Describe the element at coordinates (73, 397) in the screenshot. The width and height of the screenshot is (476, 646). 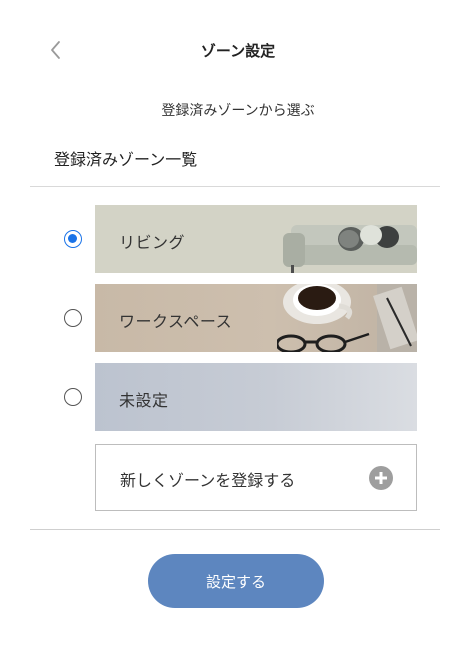
I see `radio-unset` at that location.